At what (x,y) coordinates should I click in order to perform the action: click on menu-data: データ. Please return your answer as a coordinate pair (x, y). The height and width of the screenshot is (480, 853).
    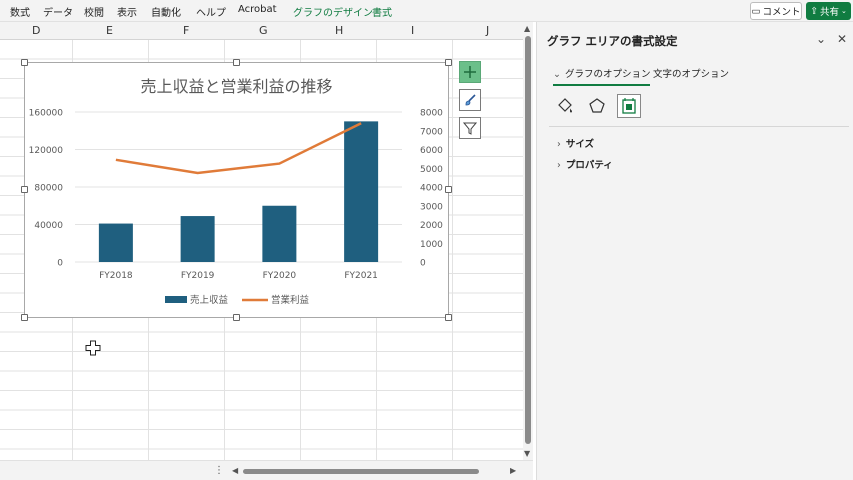
    Looking at the image, I should click on (58, 11).